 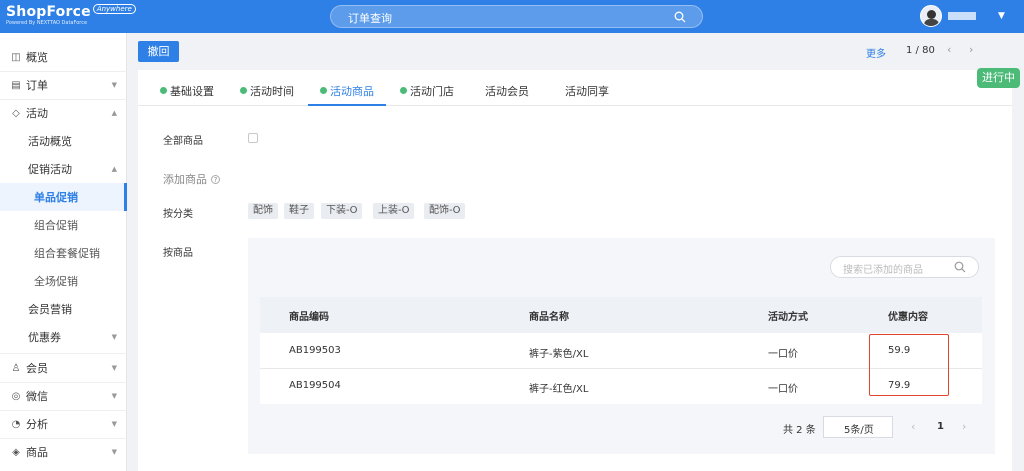 What do you see at coordinates (352, 91) in the screenshot?
I see `tab-label: 活动商品` at bounding box center [352, 91].